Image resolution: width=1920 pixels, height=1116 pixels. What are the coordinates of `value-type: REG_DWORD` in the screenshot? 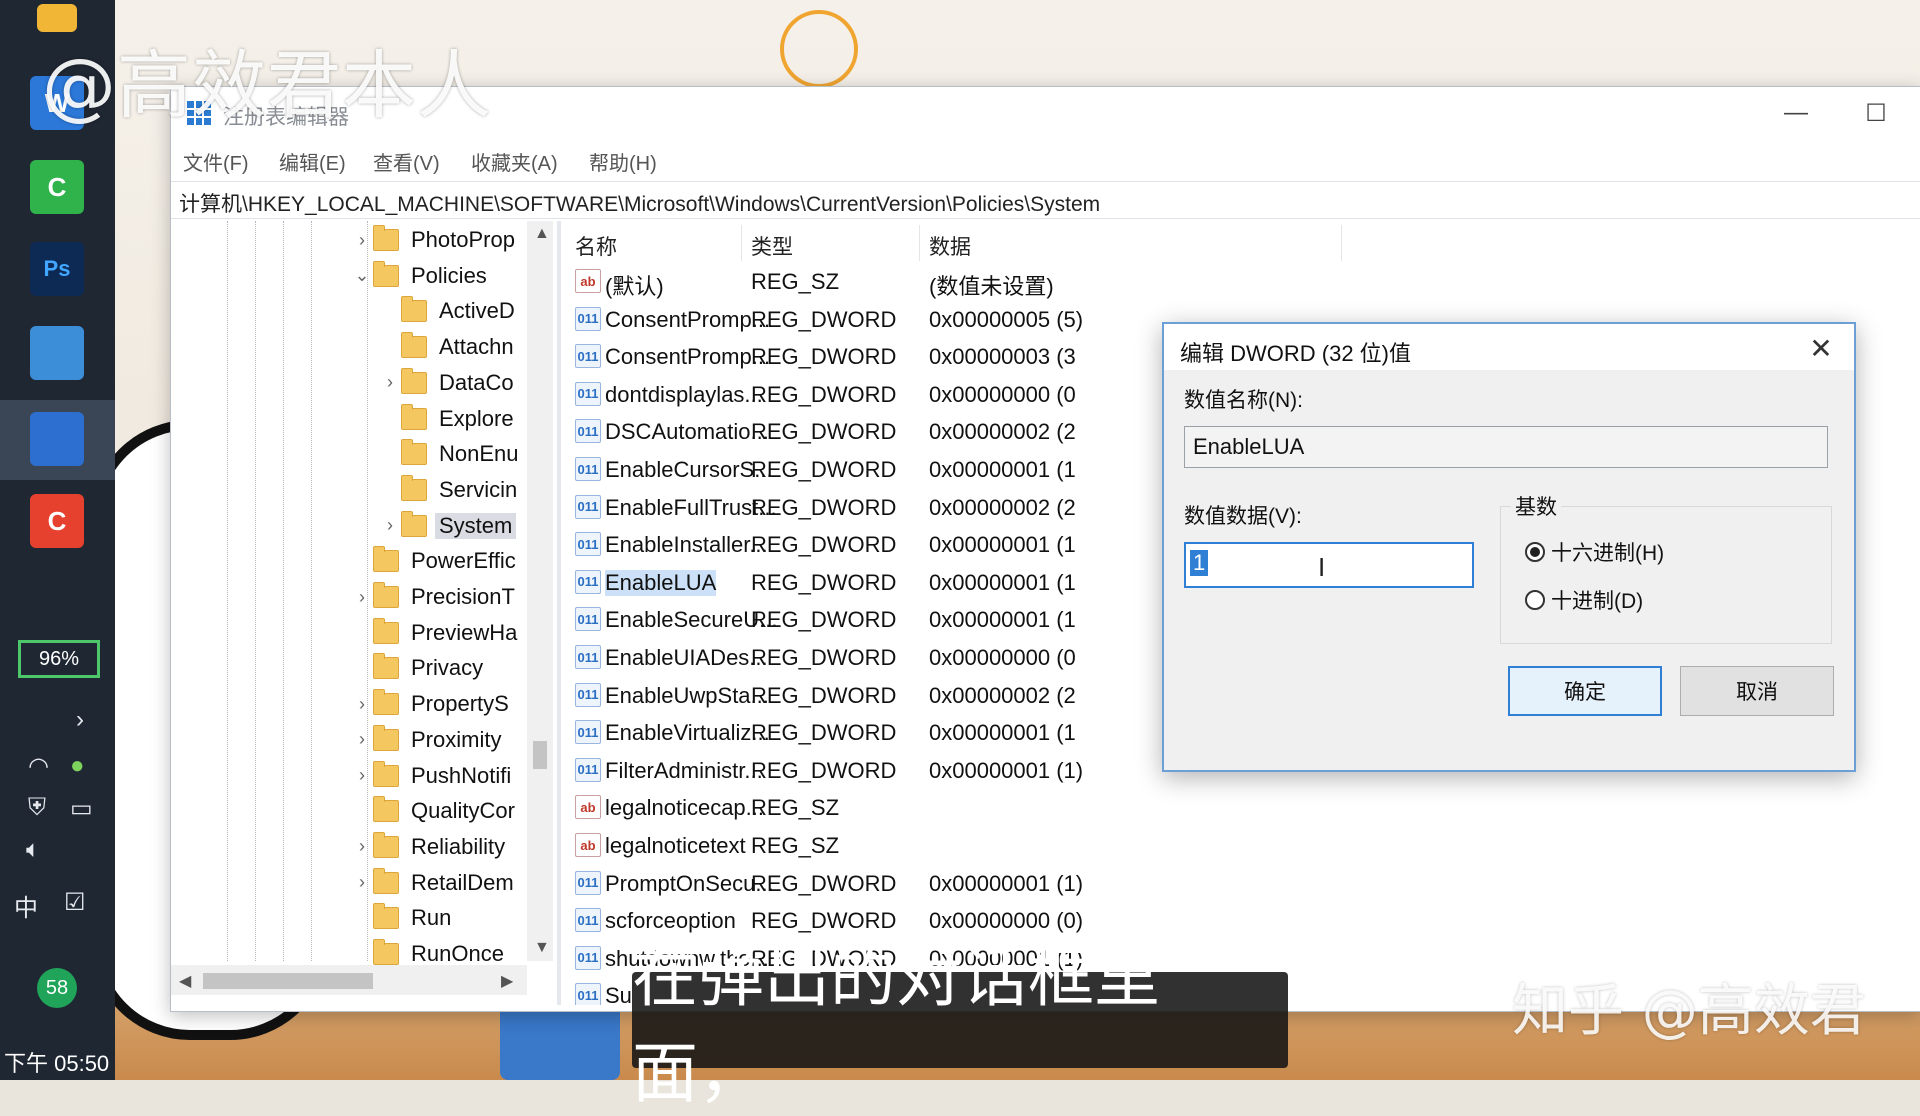 It's located at (823, 432).